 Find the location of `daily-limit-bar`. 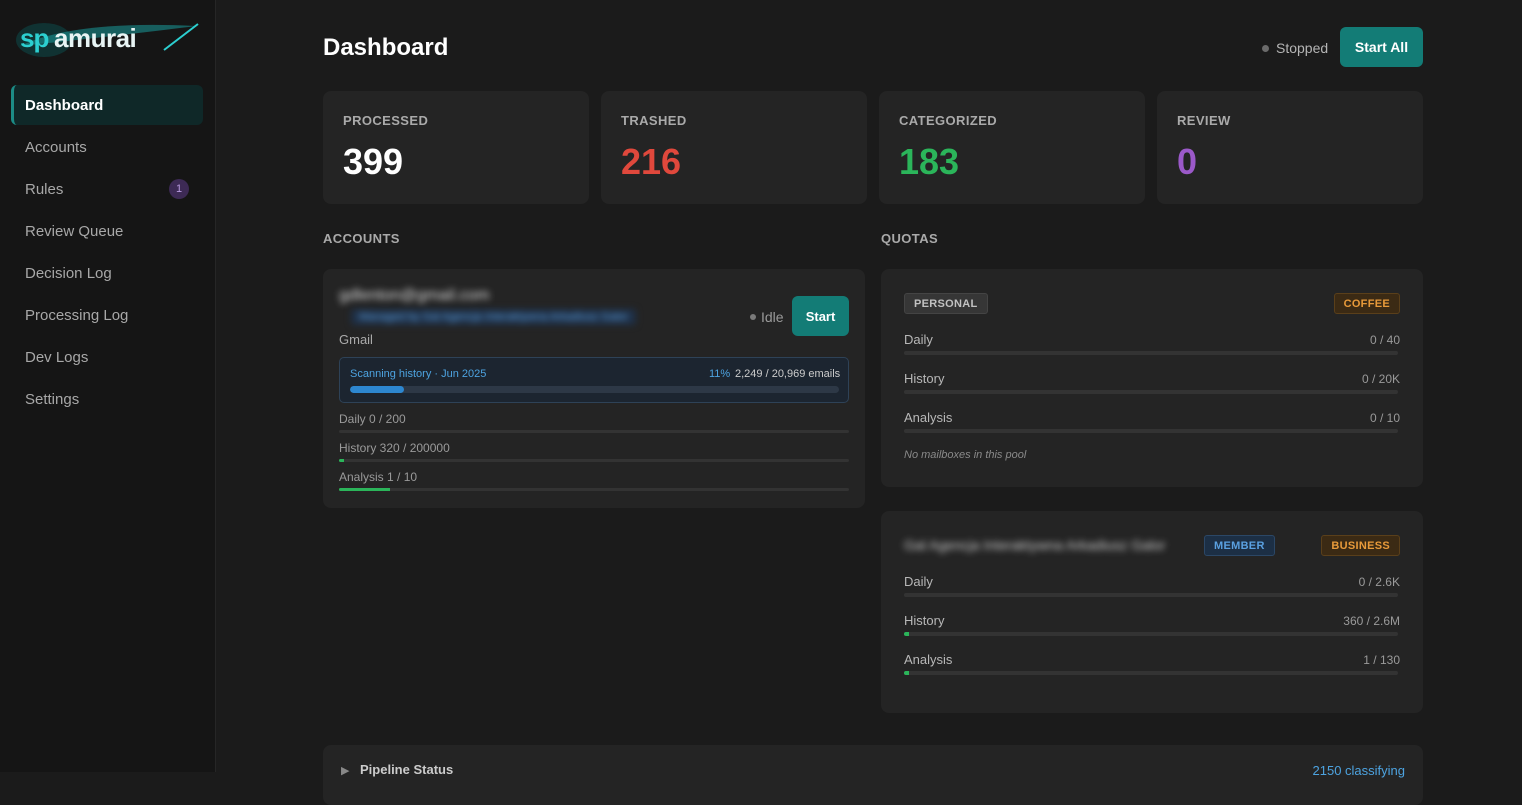

daily-limit-bar is located at coordinates (594, 431).